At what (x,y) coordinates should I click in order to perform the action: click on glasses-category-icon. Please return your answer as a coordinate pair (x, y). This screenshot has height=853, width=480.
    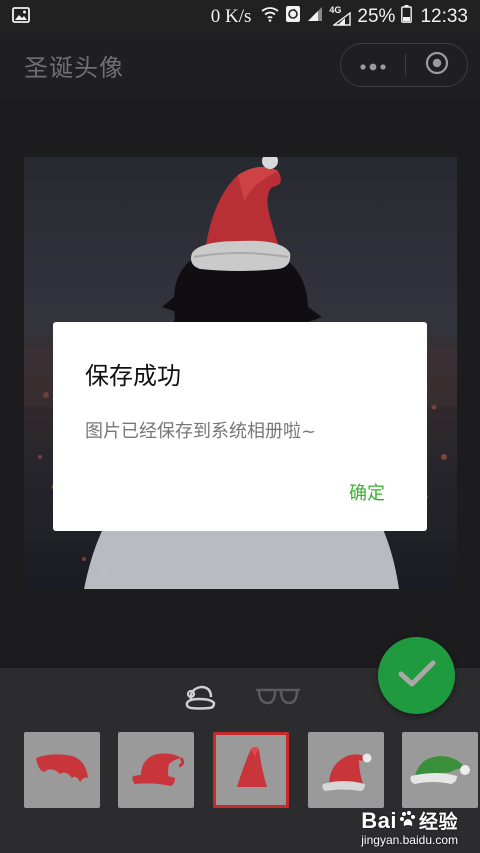
    Looking at the image, I should click on (278, 698).